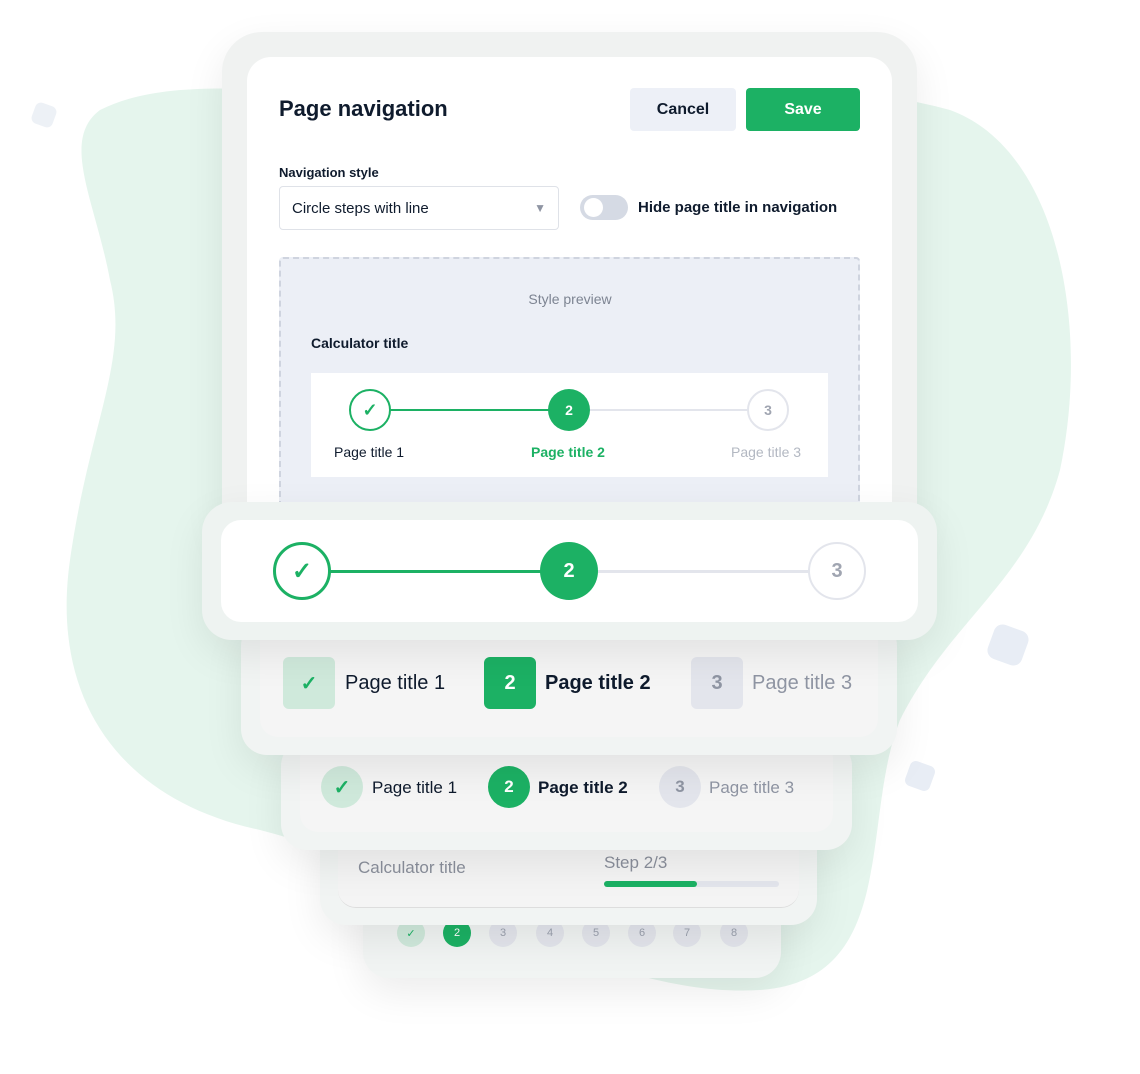  Describe the element at coordinates (369, 452) in the screenshot. I see `preview-step-label-1: Page title 1` at that location.